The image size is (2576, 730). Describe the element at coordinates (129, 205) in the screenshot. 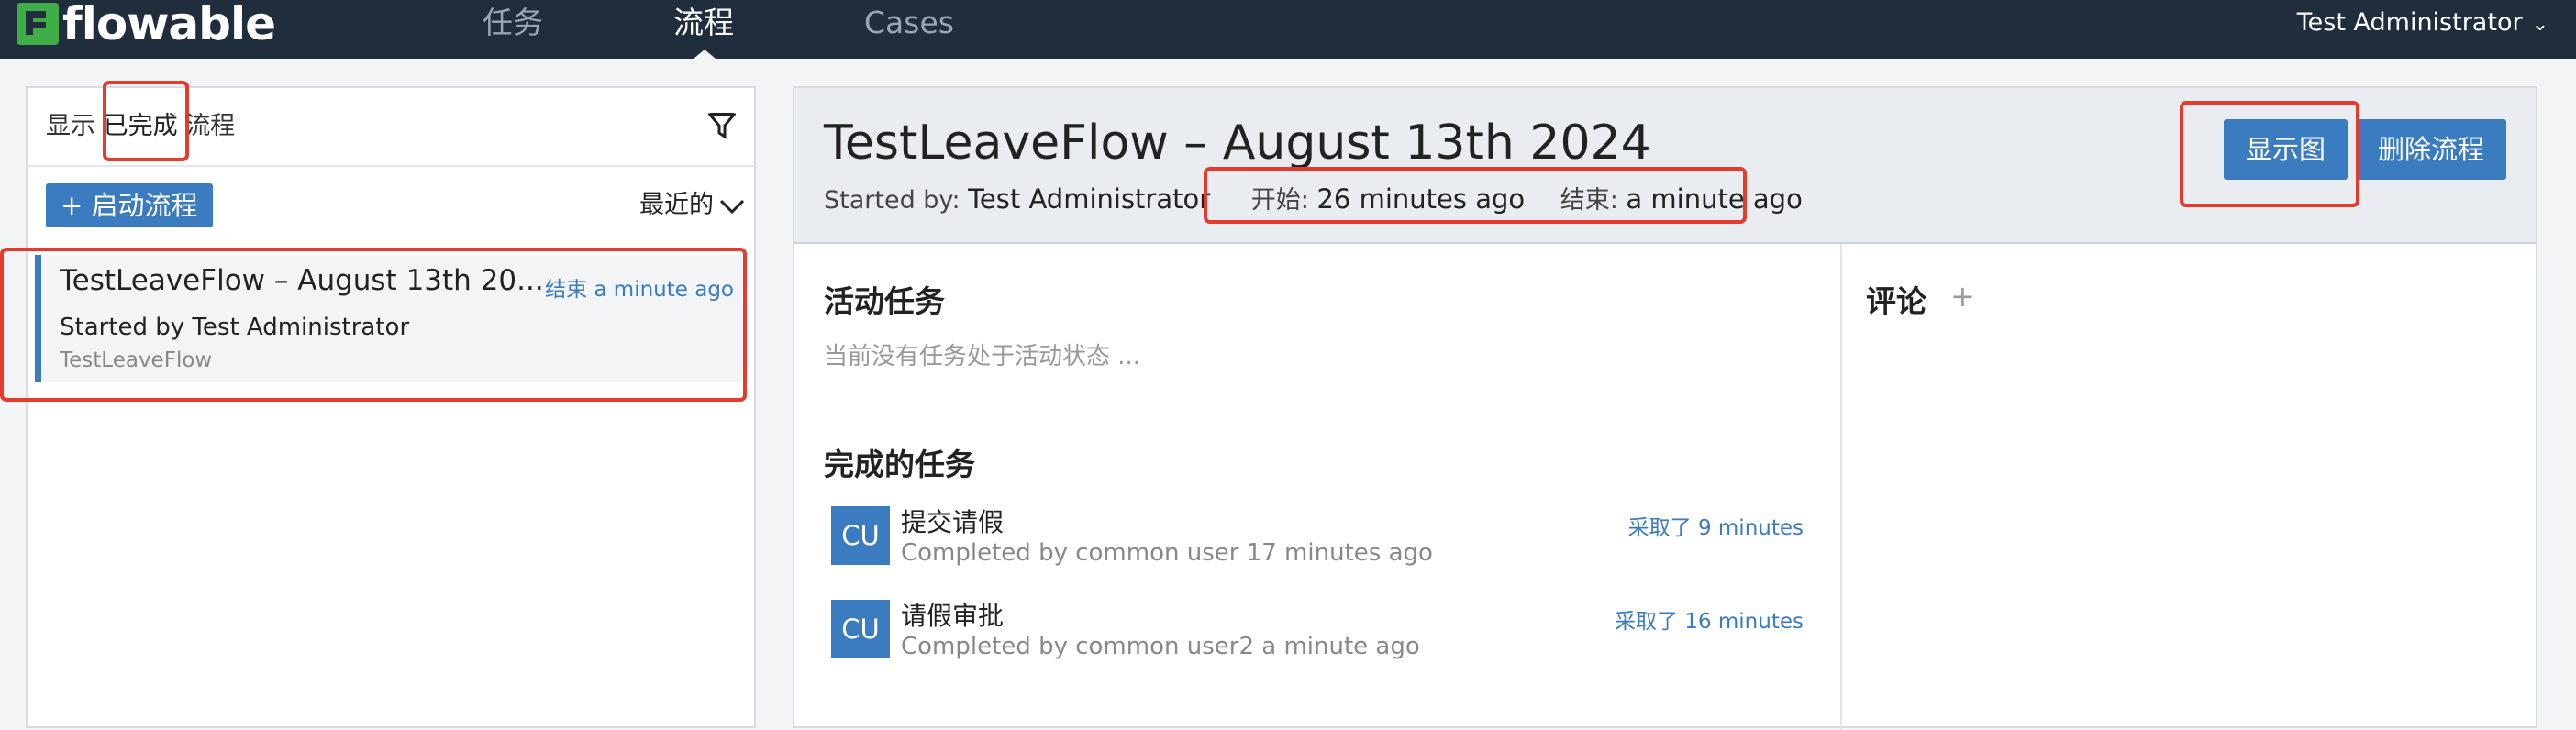

I see `start-process-button: + 启动流程` at that location.